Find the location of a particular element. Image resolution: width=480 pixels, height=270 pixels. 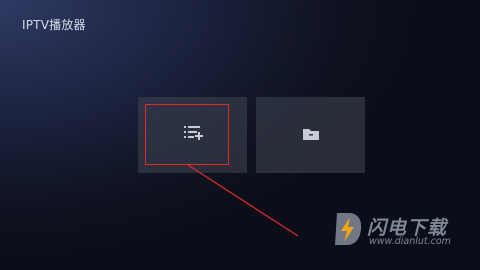

folder-card is located at coordinates (310, 135).